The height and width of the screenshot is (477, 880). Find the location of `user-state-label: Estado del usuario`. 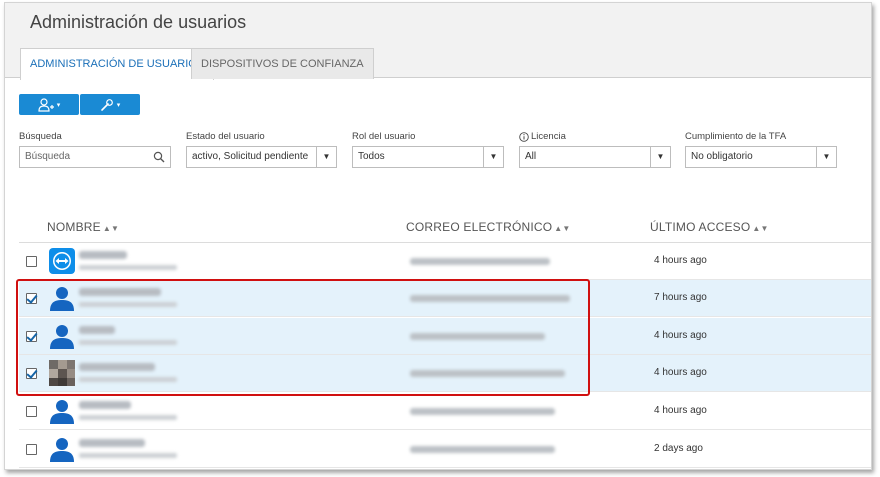

user-state-label: Estado del usuario is located at coordinates (225, 136).